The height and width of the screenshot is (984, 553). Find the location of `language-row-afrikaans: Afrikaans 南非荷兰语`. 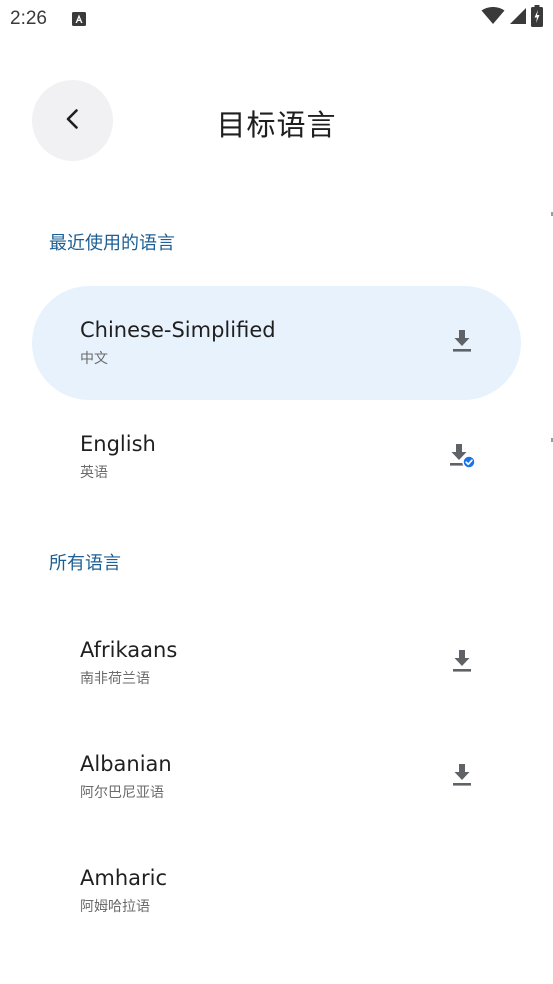

language-row-afrikaans: Afrikaans 南非荷兰语 is located at coordinates (276, 663).